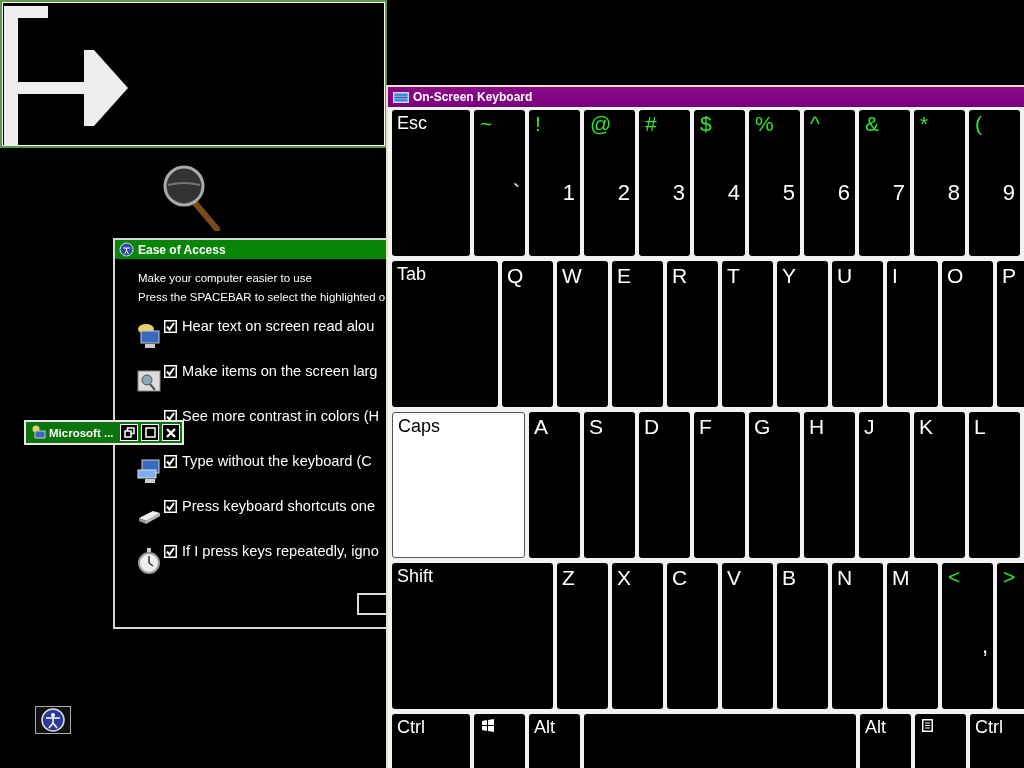 The image size is (1024, 768). I want to click on keyboard-key: D, so click(664, 485).